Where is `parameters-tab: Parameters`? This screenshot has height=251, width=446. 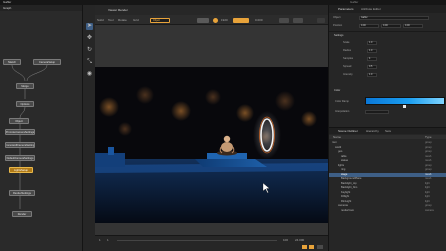
parameters-tab: Parameters is located at coordinates (346, 9).